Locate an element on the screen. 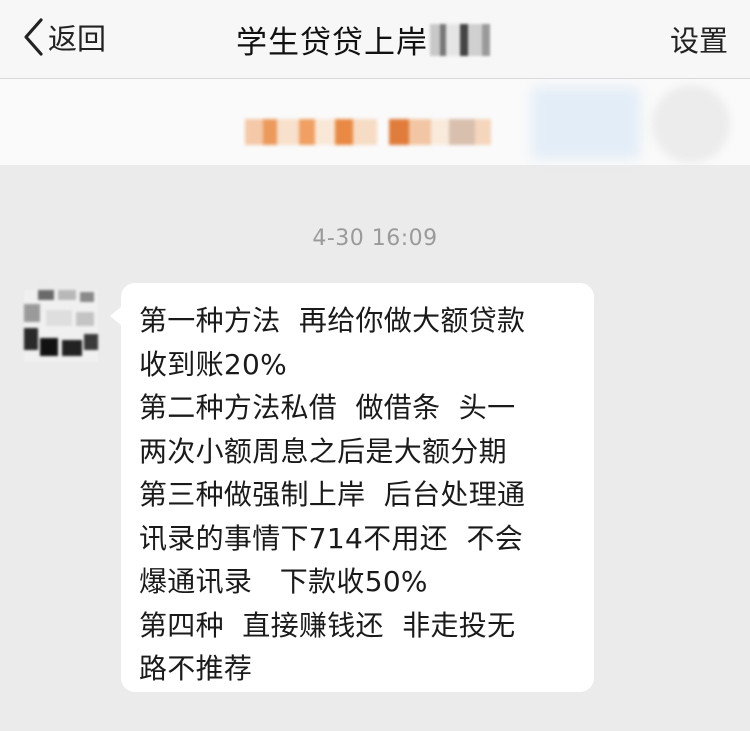  back-button: 返回 is located at coordinates (64, 37).